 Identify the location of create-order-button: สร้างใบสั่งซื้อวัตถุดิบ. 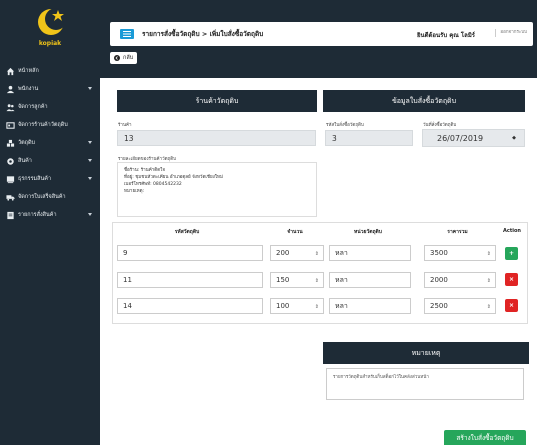
(485, 437).